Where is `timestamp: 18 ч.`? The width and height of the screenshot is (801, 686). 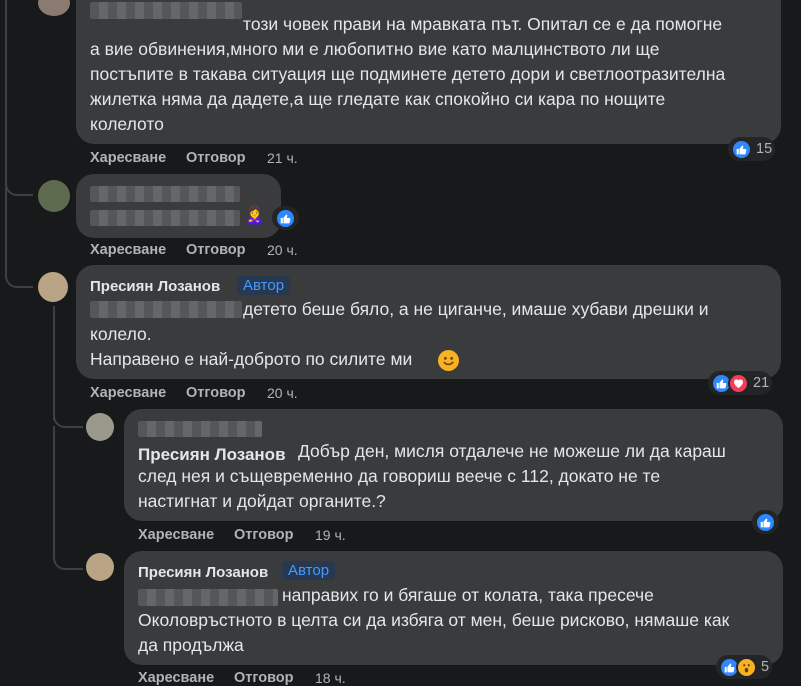 timestamp: 18 ч. is located at coordinates (330, 678).